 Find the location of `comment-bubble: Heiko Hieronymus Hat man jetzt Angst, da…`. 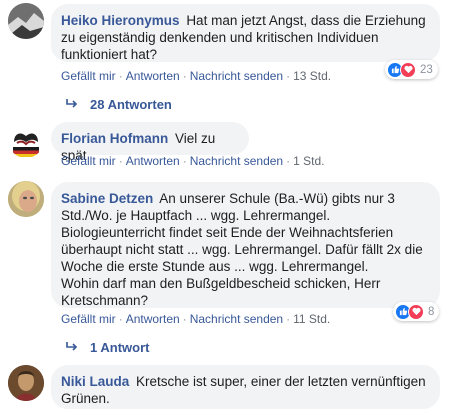

comment-bubble: Heiko Hieronymus Hat man jetzt Angst, da… is located at coordinates (245, 33).